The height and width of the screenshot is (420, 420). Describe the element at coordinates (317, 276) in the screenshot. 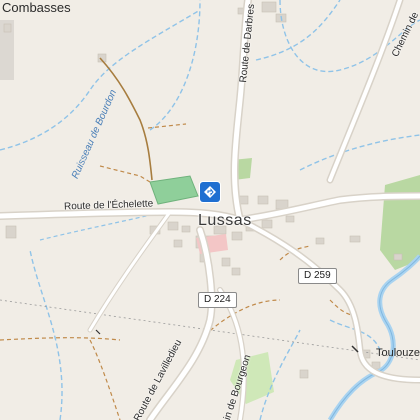

I see `road-shield-d259: D 259` at that location.